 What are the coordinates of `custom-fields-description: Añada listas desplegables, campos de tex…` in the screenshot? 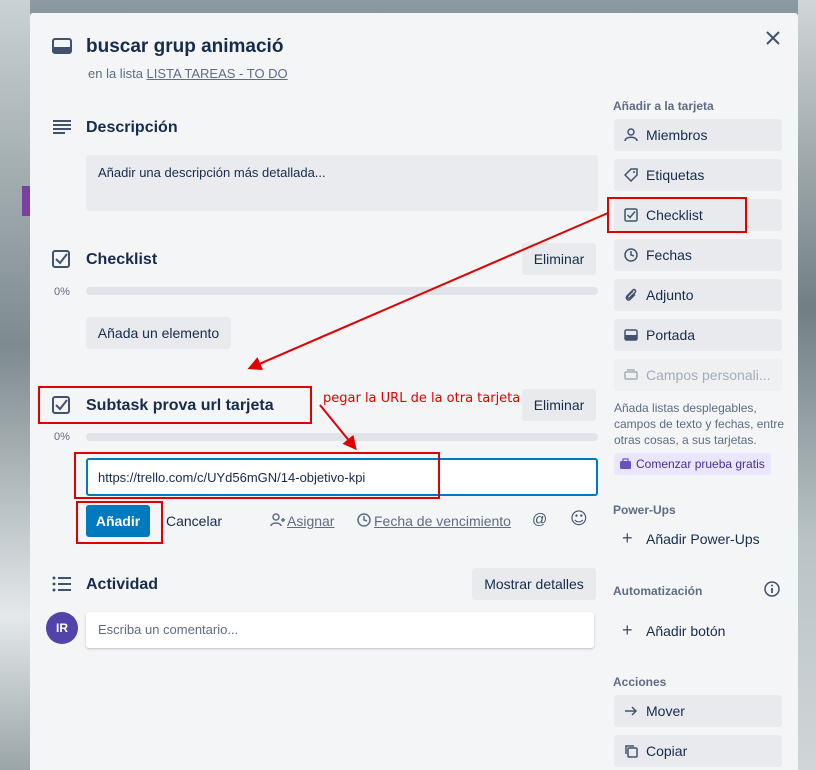 It's located at (699, 424).